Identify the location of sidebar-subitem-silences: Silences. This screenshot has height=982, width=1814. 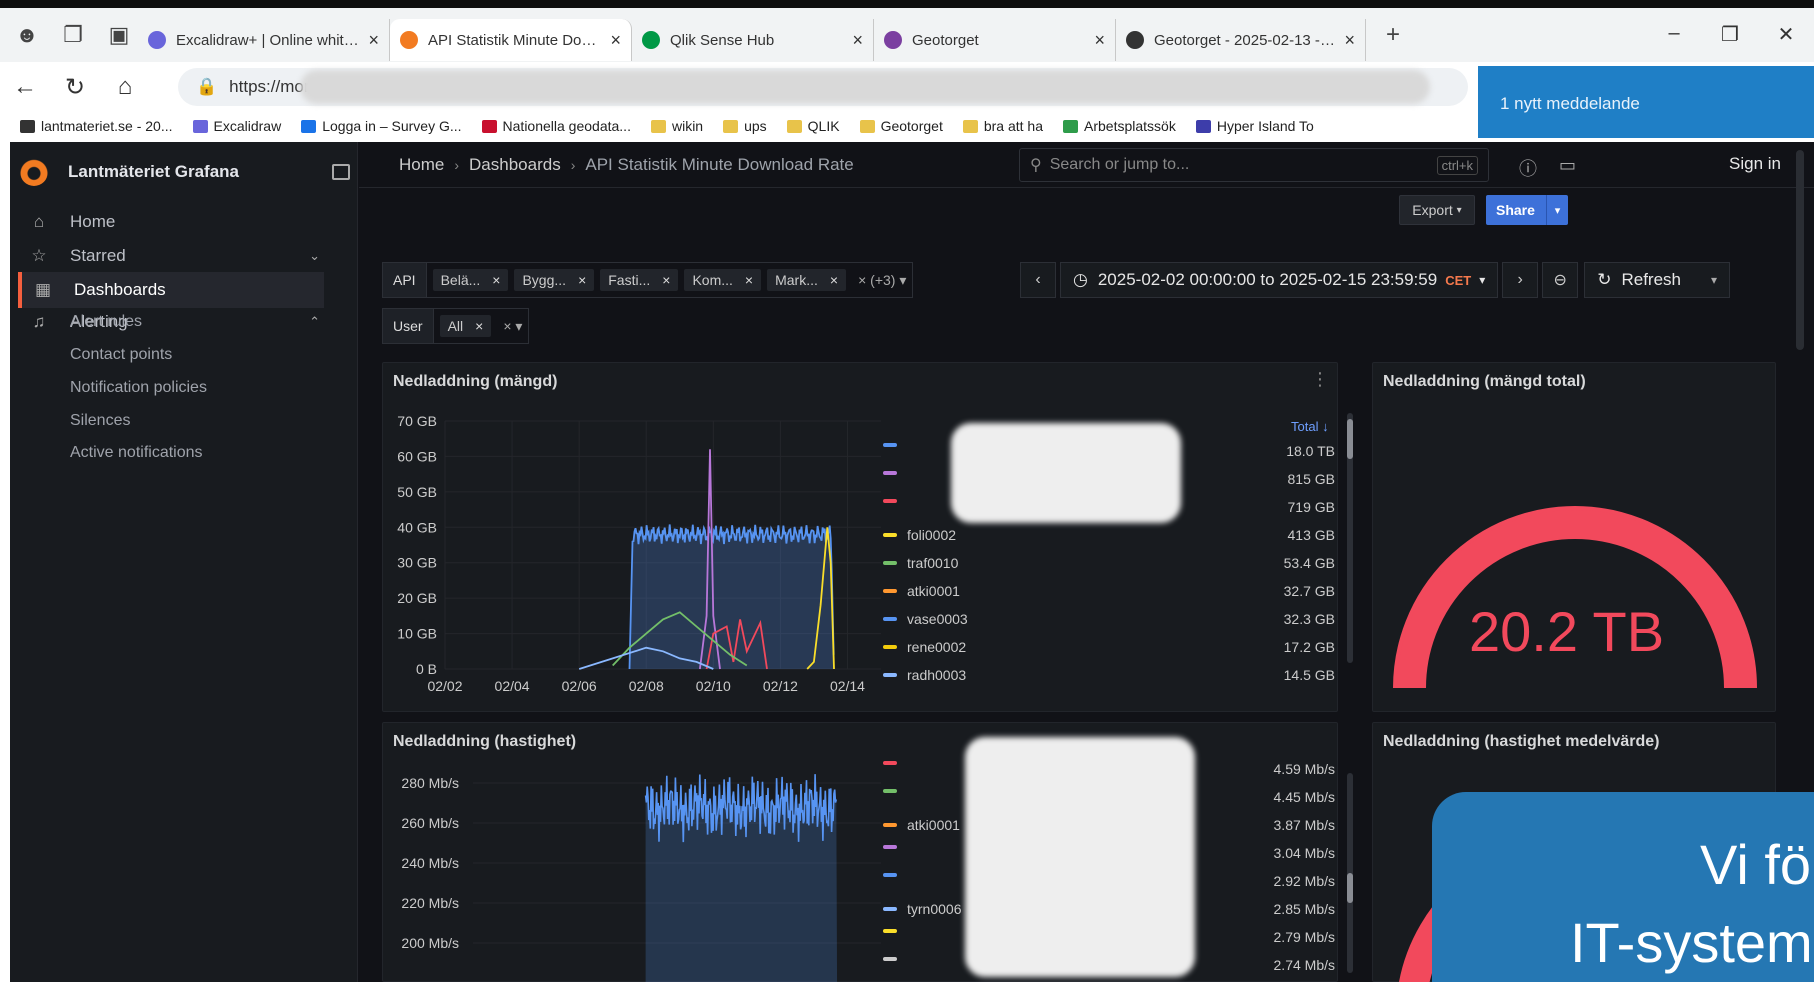
(100, 421).